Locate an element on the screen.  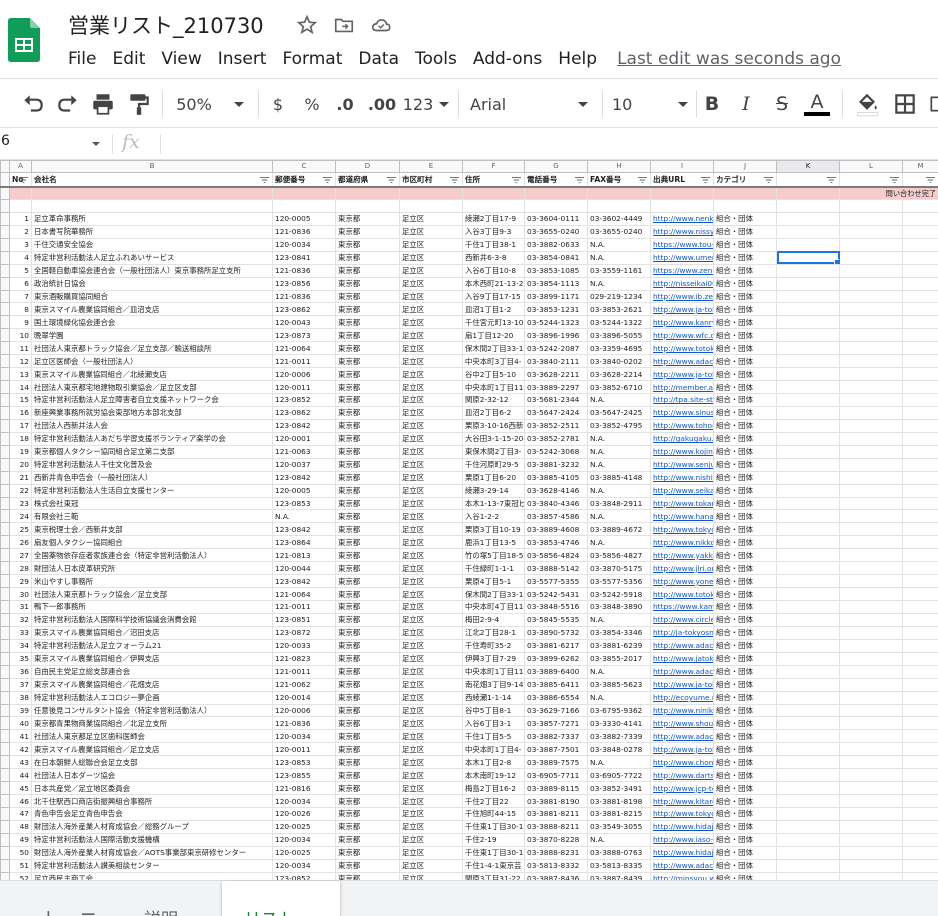
cell-company: 社団法人日本ダーツ協会 is located at coordinates (152, 775).